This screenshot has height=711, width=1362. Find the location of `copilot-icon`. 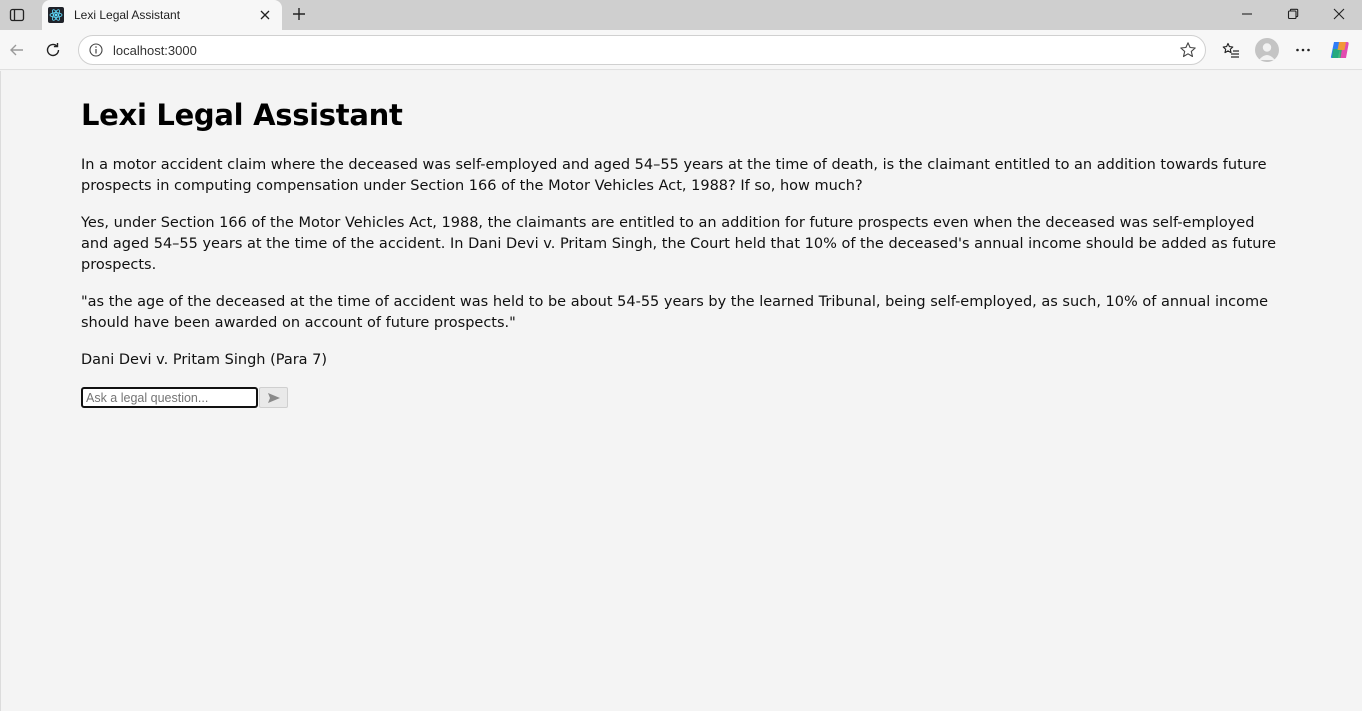

copilot-icon is located at coordinates (1340, 50).